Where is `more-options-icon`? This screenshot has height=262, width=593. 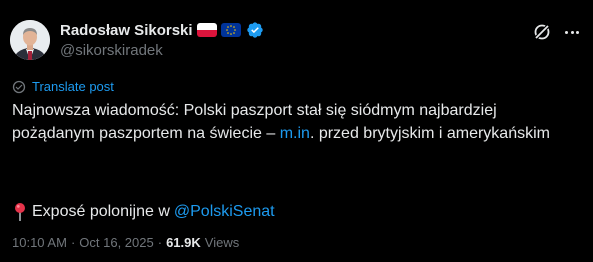
more-options-icon is located at coordinates (572, 32).